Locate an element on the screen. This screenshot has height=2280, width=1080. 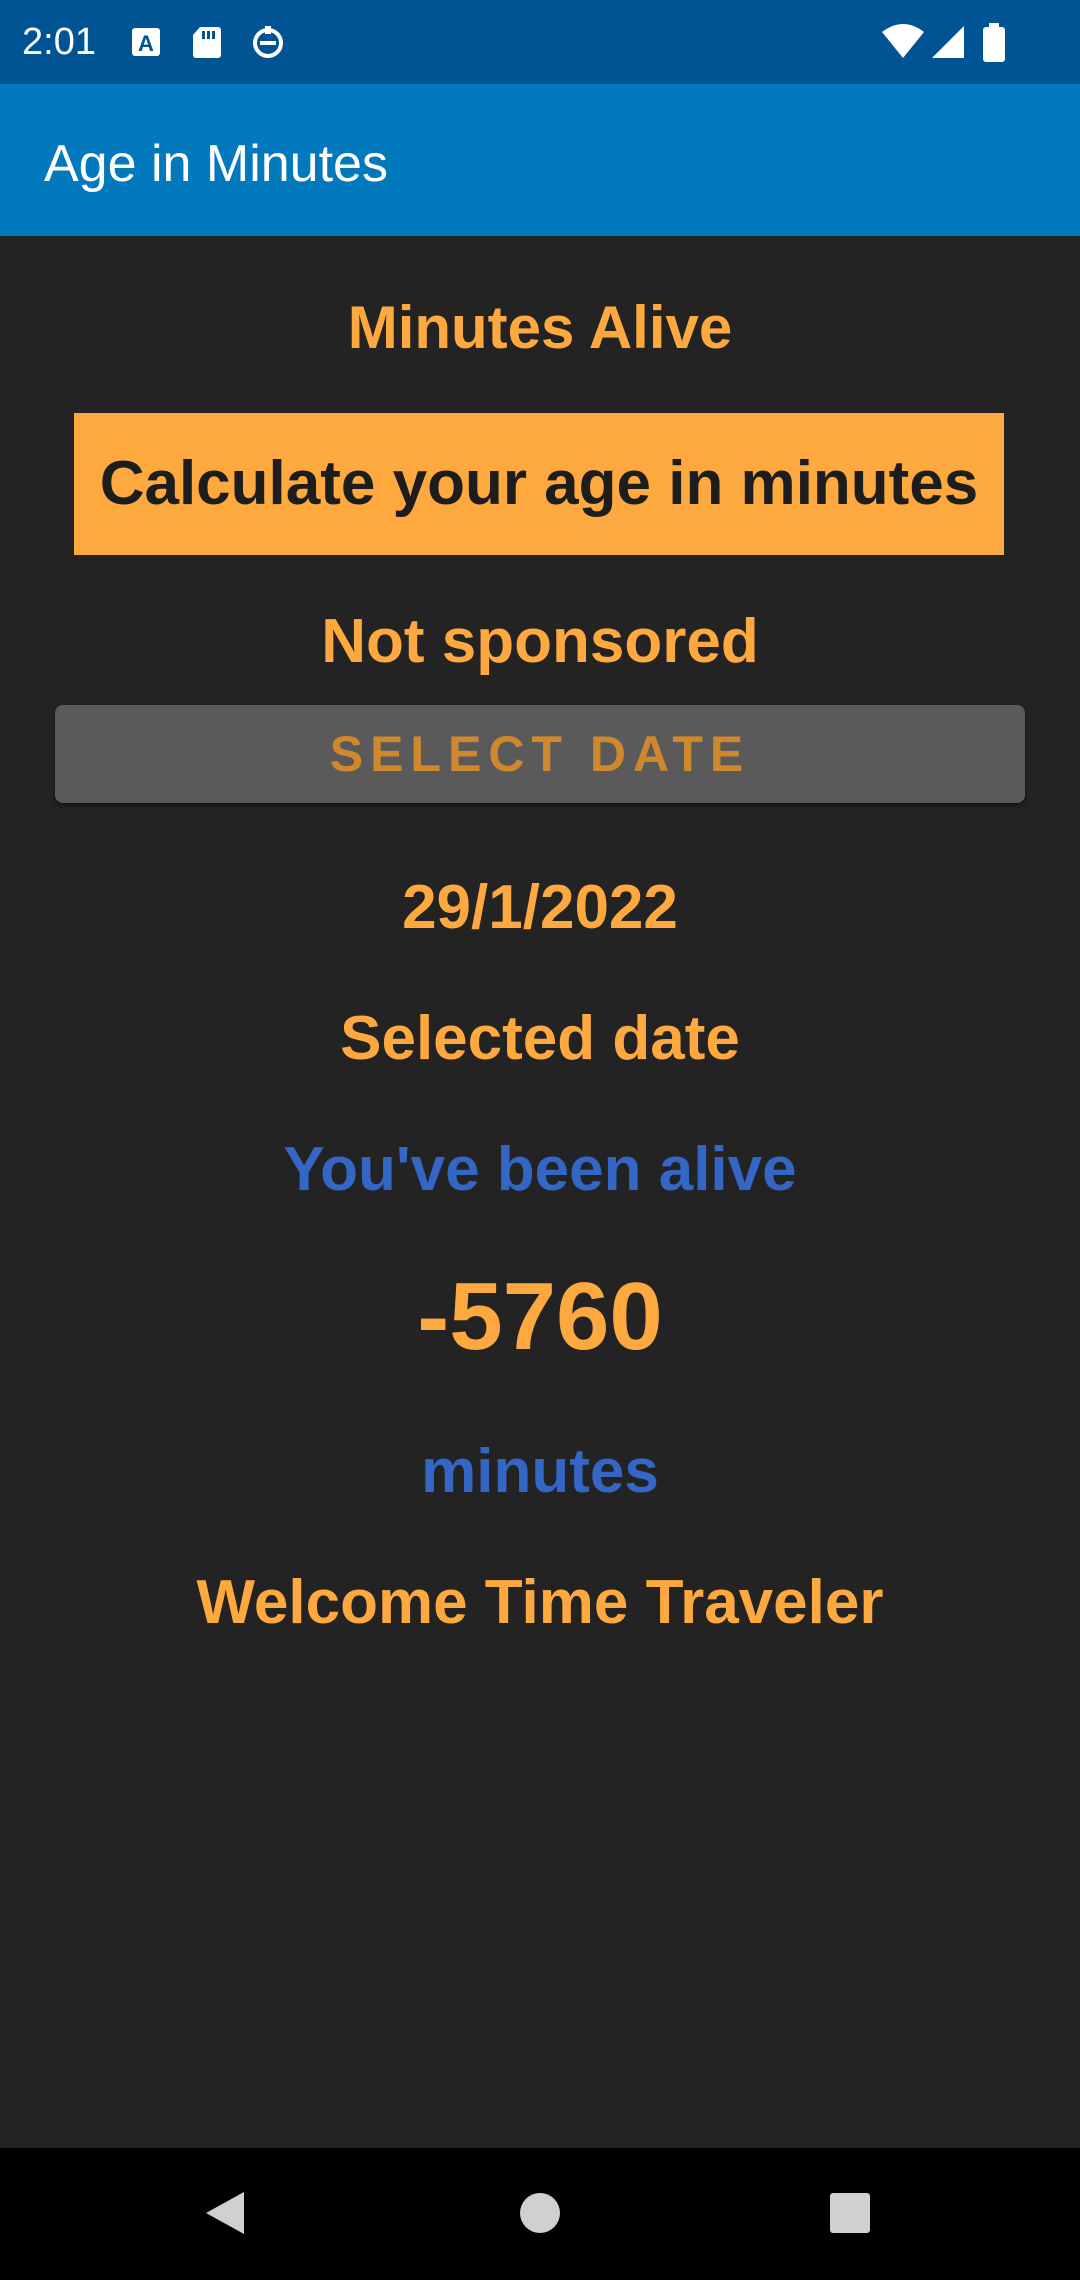
sd-card-icon is located at coordinates (207, 42).